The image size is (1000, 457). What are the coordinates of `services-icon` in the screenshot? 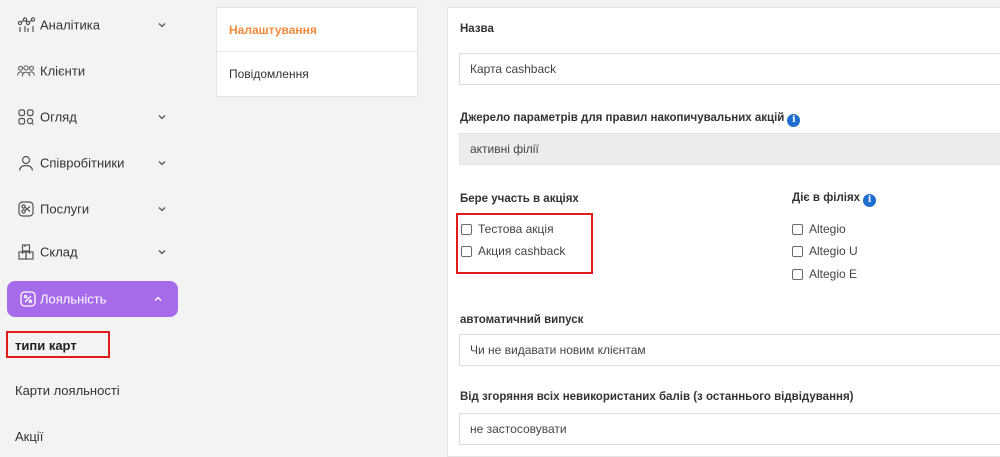 It's located at (26, 209).